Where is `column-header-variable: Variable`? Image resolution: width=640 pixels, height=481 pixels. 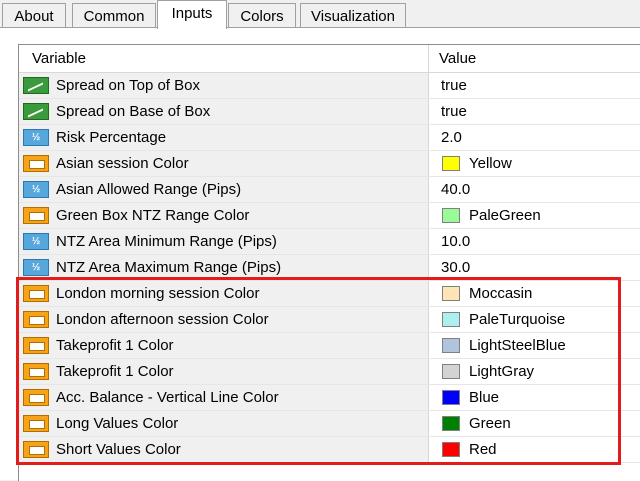
column-header-variable: Variable is located at coordinates (59, 58).